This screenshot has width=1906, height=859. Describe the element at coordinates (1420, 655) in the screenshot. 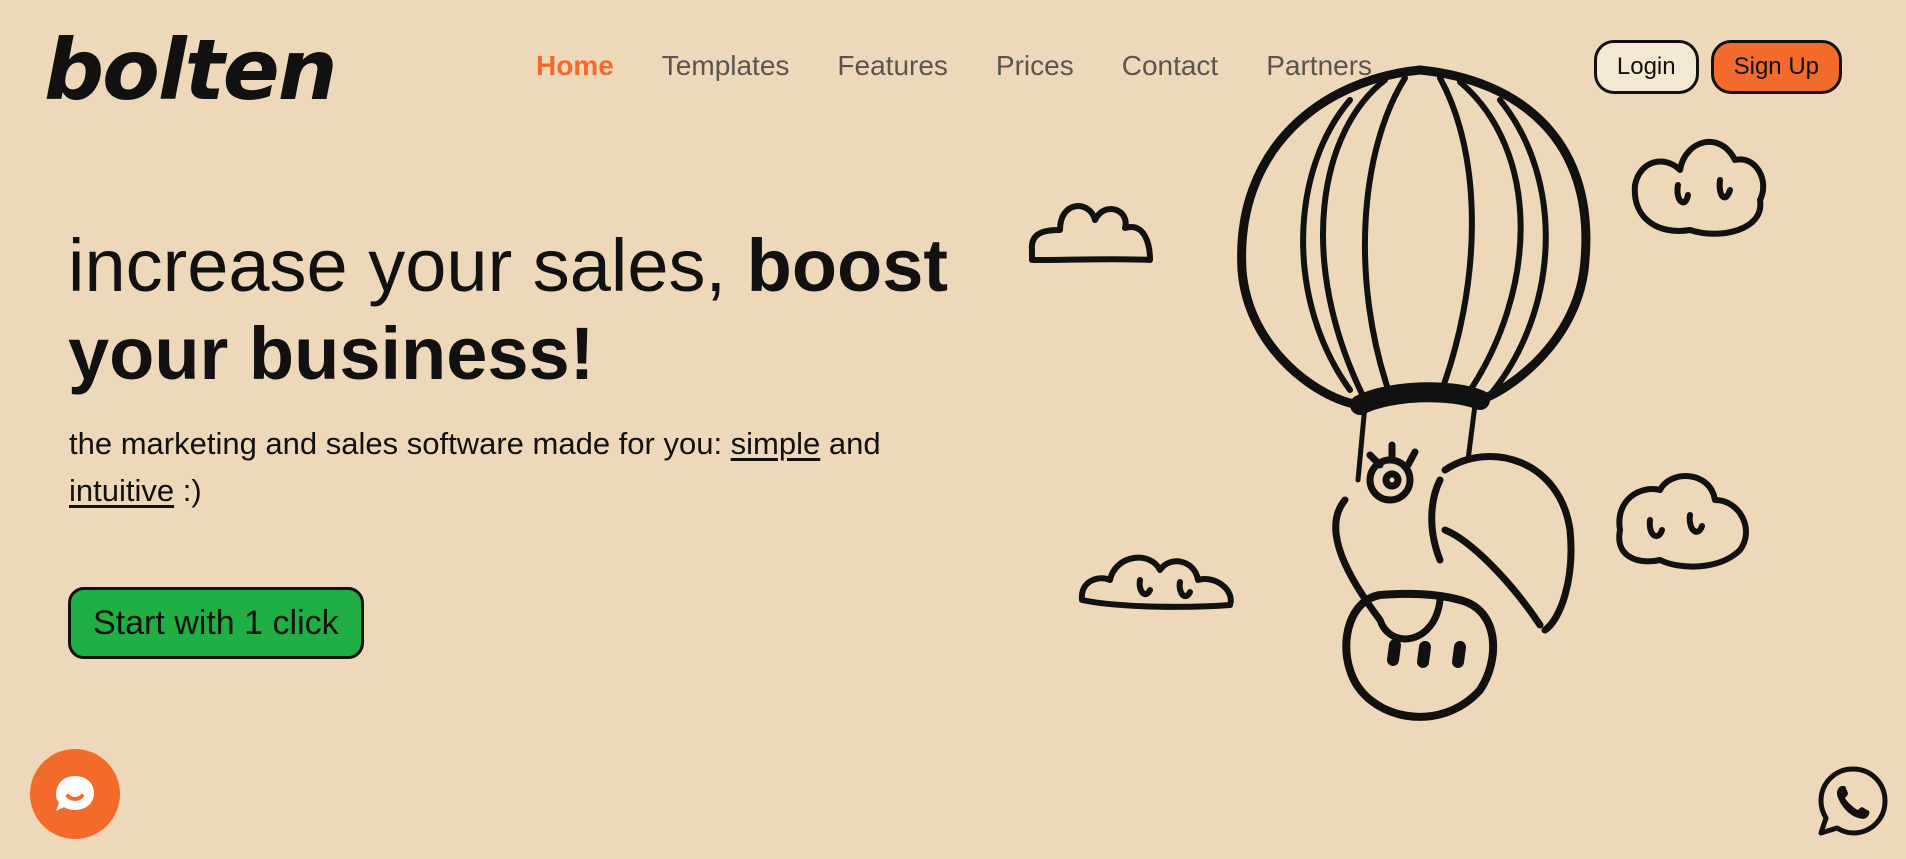

I see `balloon-basket` at that location.